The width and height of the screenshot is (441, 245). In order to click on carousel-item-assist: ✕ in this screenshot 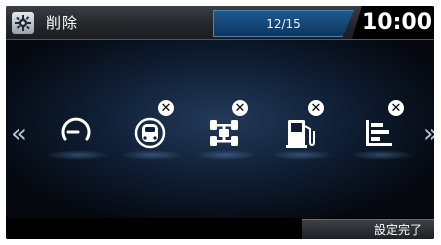, I will do `click(152, 133)`.